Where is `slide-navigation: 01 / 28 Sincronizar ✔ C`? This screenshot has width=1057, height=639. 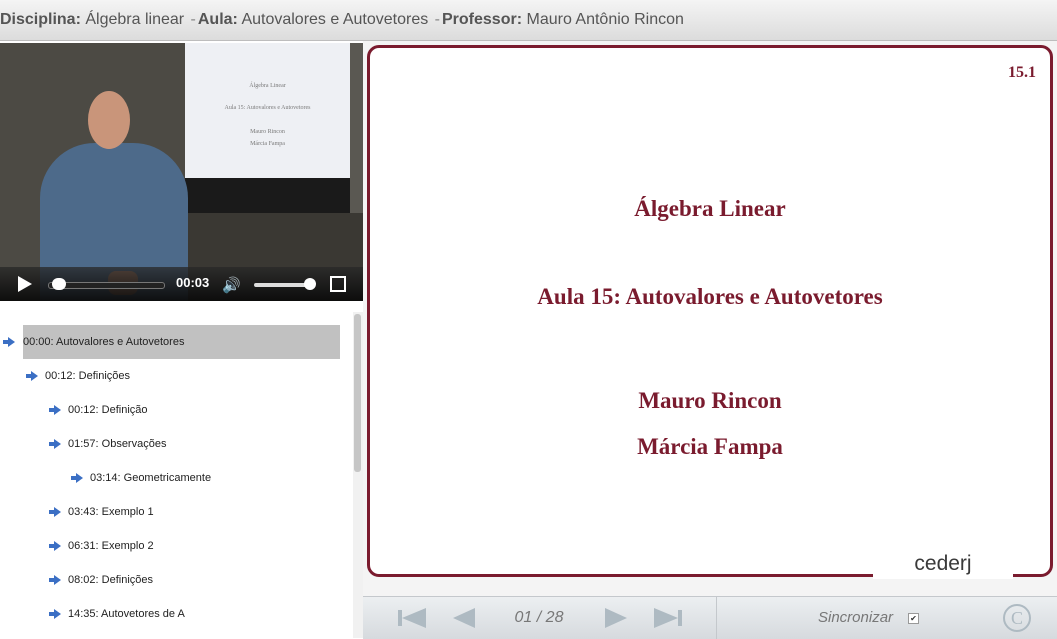
slide-navigation: 01 / 28 Sincronizar ✔ C is located at coordinates (710, 617).